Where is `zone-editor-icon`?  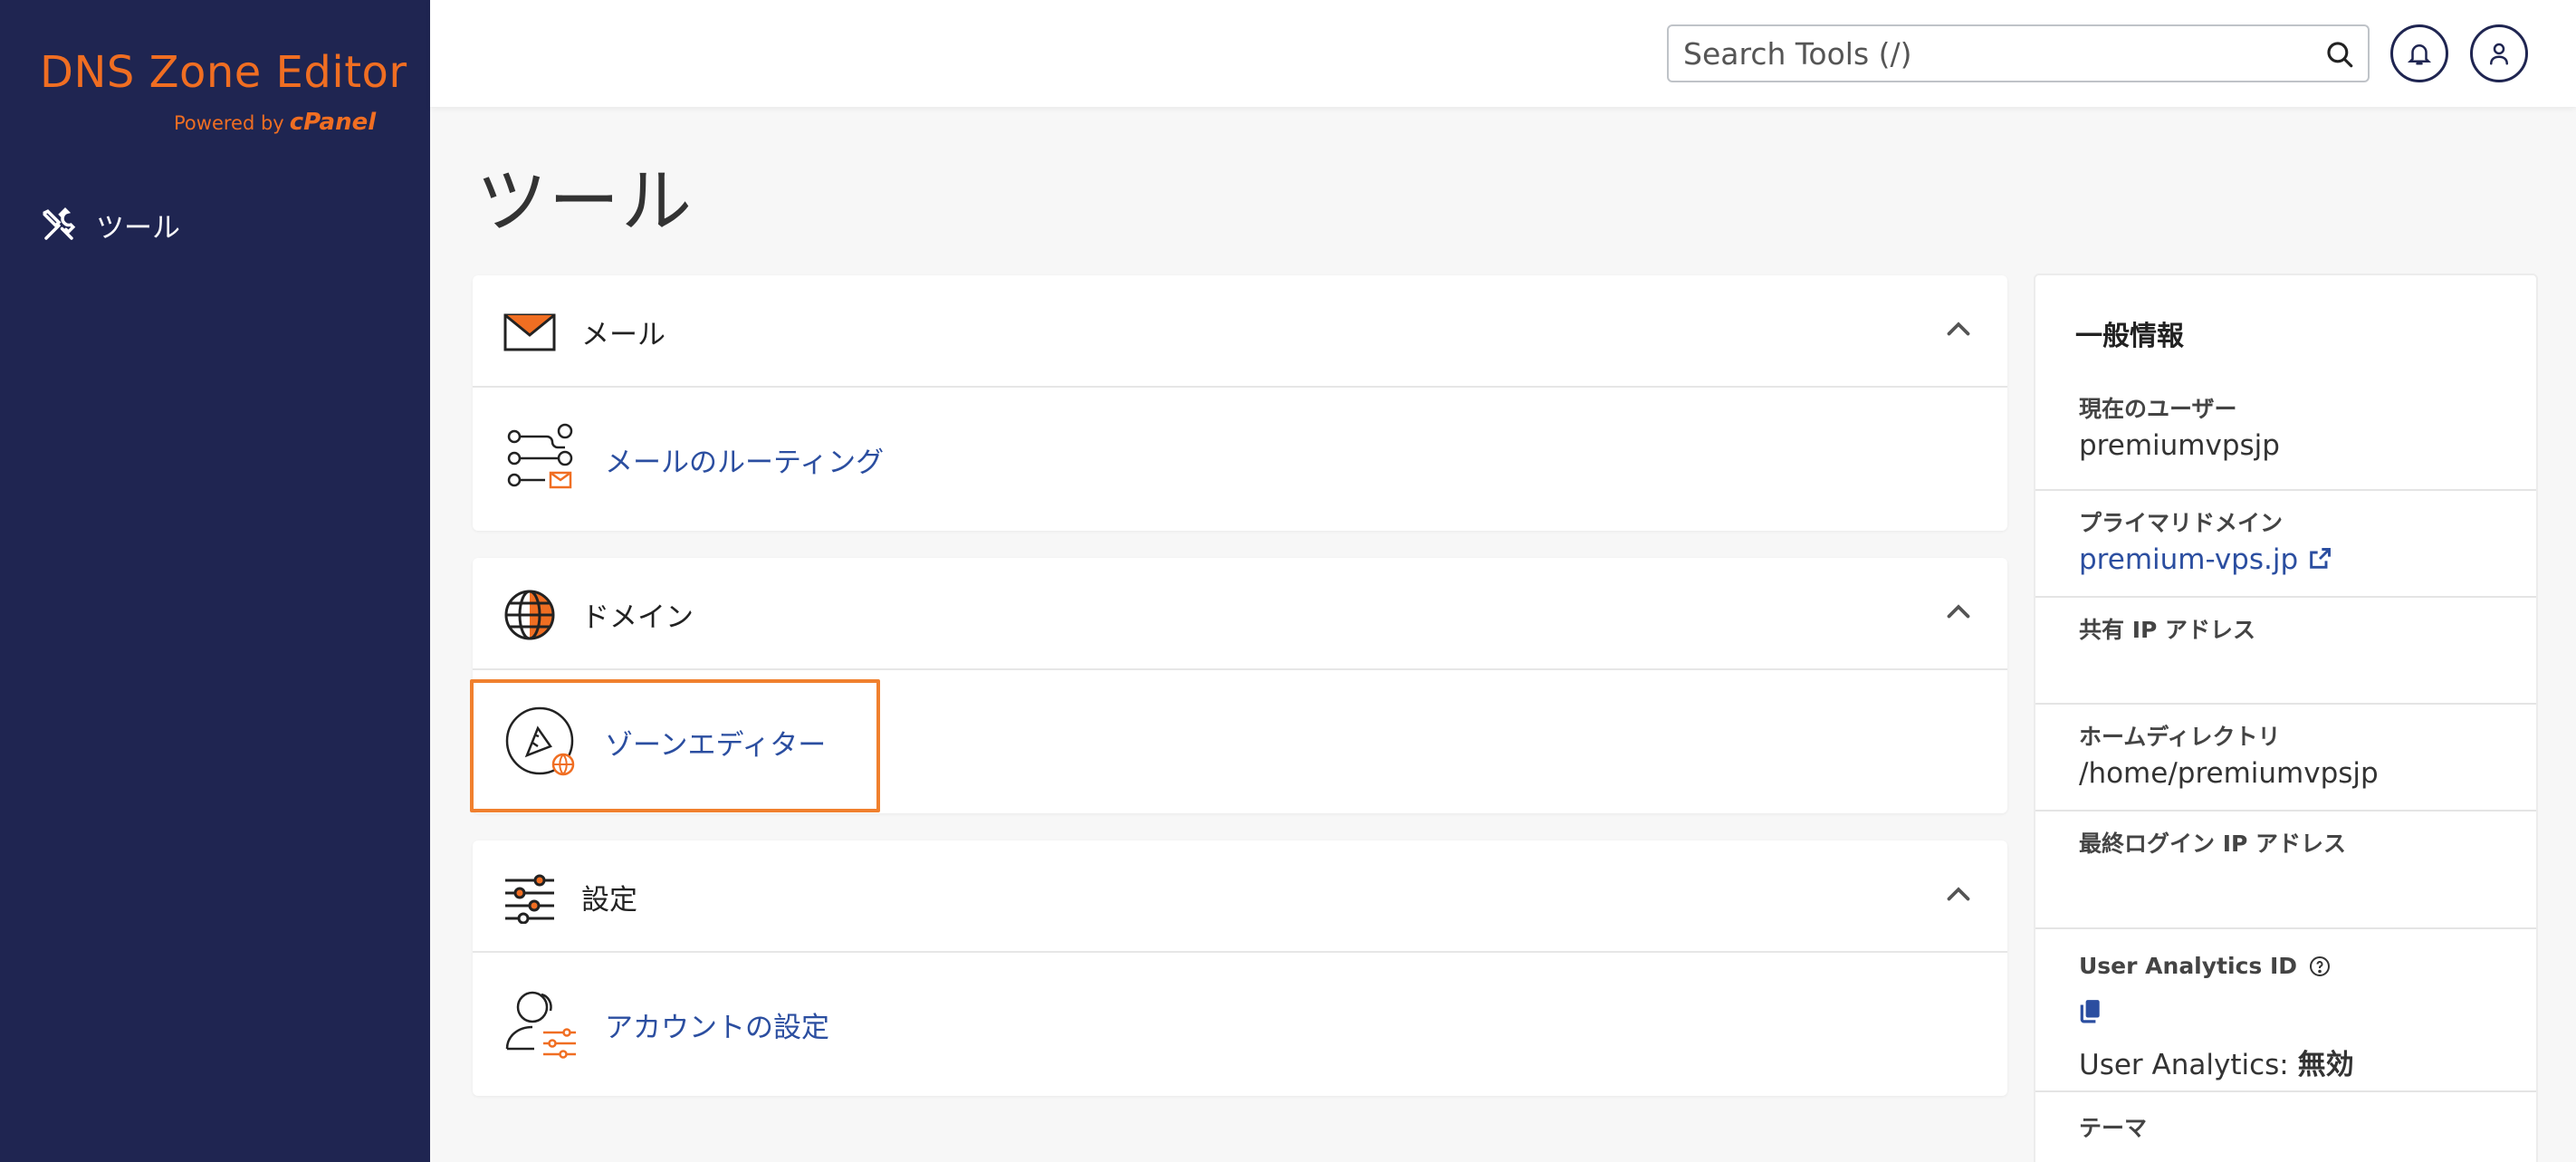
zone-editor-icon is located at coordinates (540, 741).